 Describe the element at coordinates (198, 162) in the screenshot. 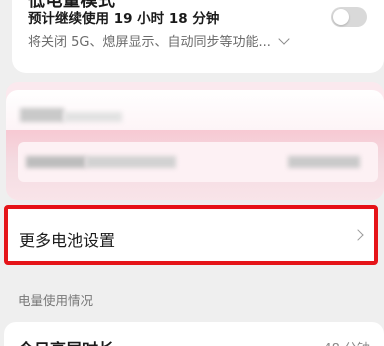

I see `redacted-row` at that location.